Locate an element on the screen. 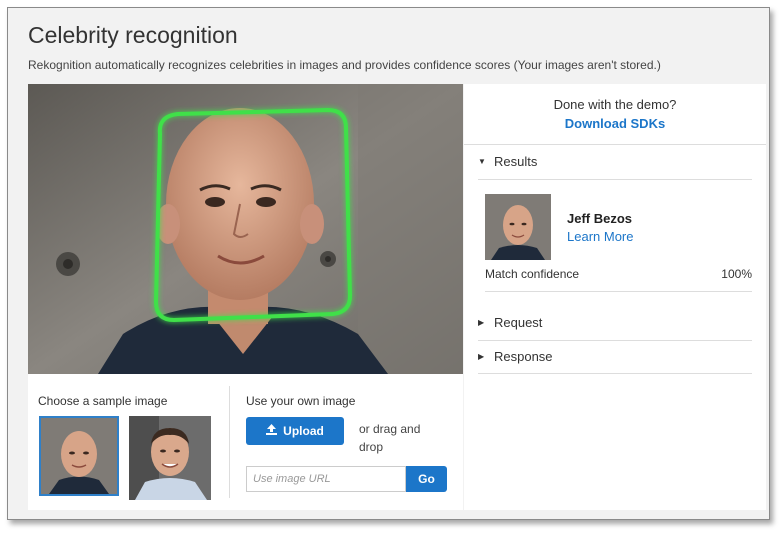 This screenshot has width=780, height=534. request-section-toggle: ▶ Request is located at coordinates (510, 322).